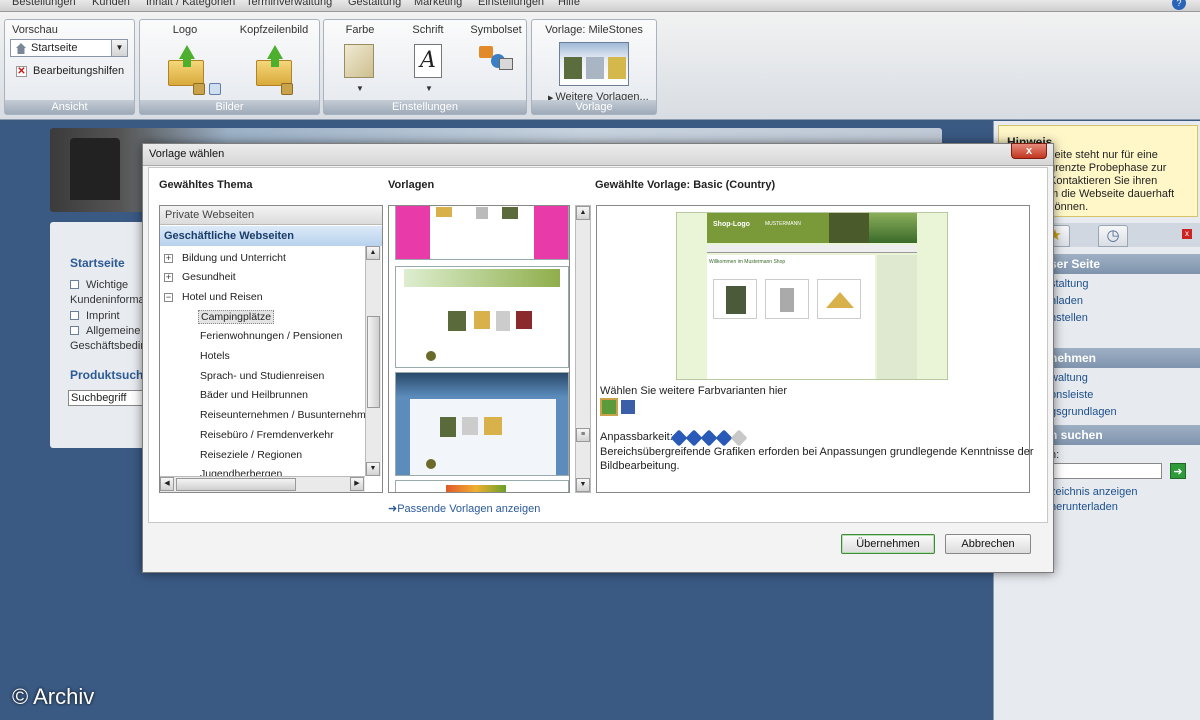 The height and width of the screenshot is (720, 1200). I want to click on menu-marketing: Marketing, so click(438, 4).